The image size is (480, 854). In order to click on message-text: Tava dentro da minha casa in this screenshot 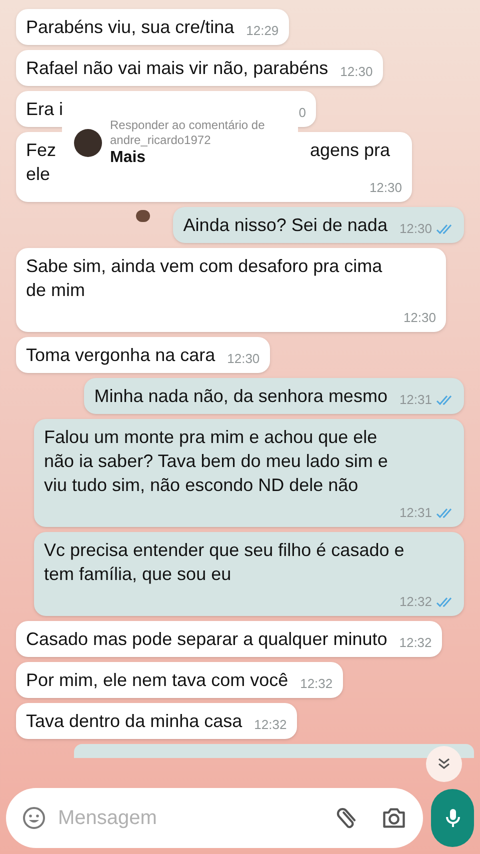, I will do `click(134, 721)`.